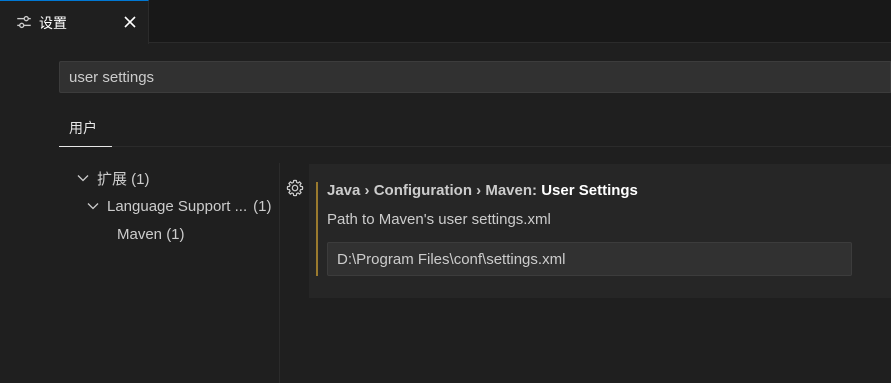 The width and height of the screenshot is (891, 383). What do you see at coordinates (53, 24) in the screenshot?
I see `tab-title: 设置` at bounding box center [53, 24].